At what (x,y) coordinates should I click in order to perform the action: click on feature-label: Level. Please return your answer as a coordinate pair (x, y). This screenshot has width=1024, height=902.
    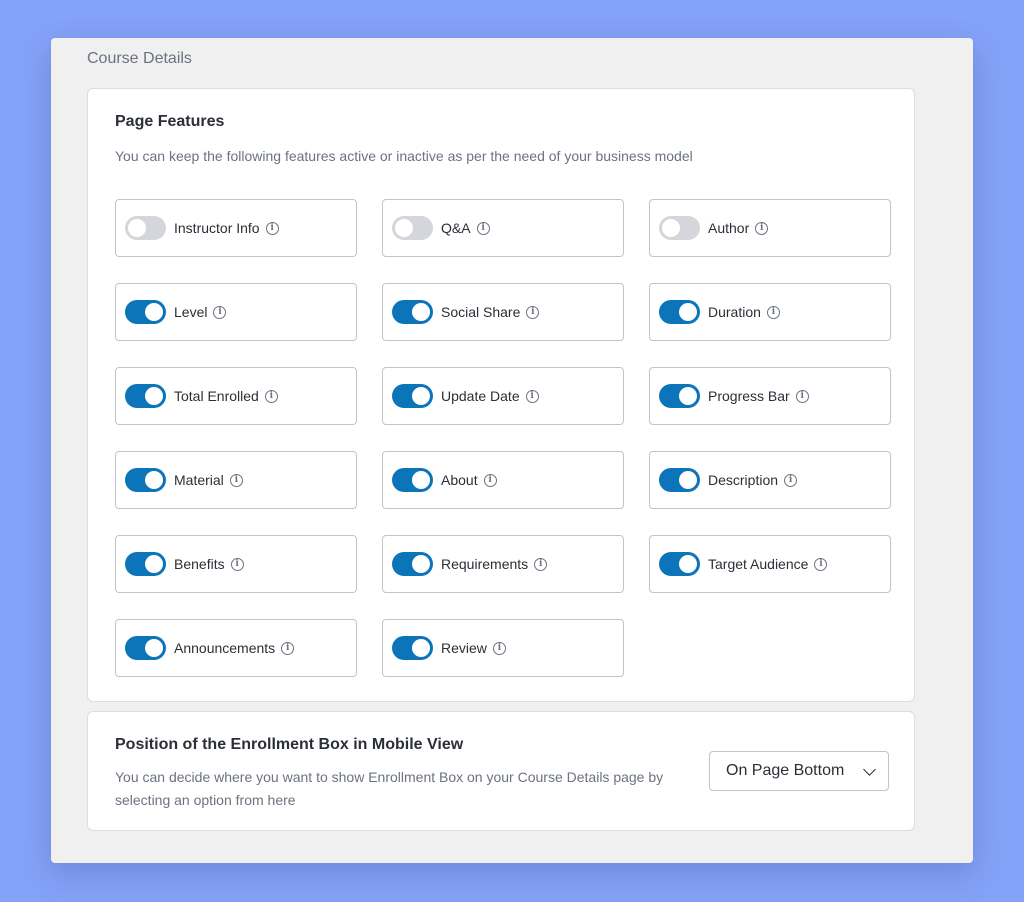
    Looking at the image, I should click on (191, 312).